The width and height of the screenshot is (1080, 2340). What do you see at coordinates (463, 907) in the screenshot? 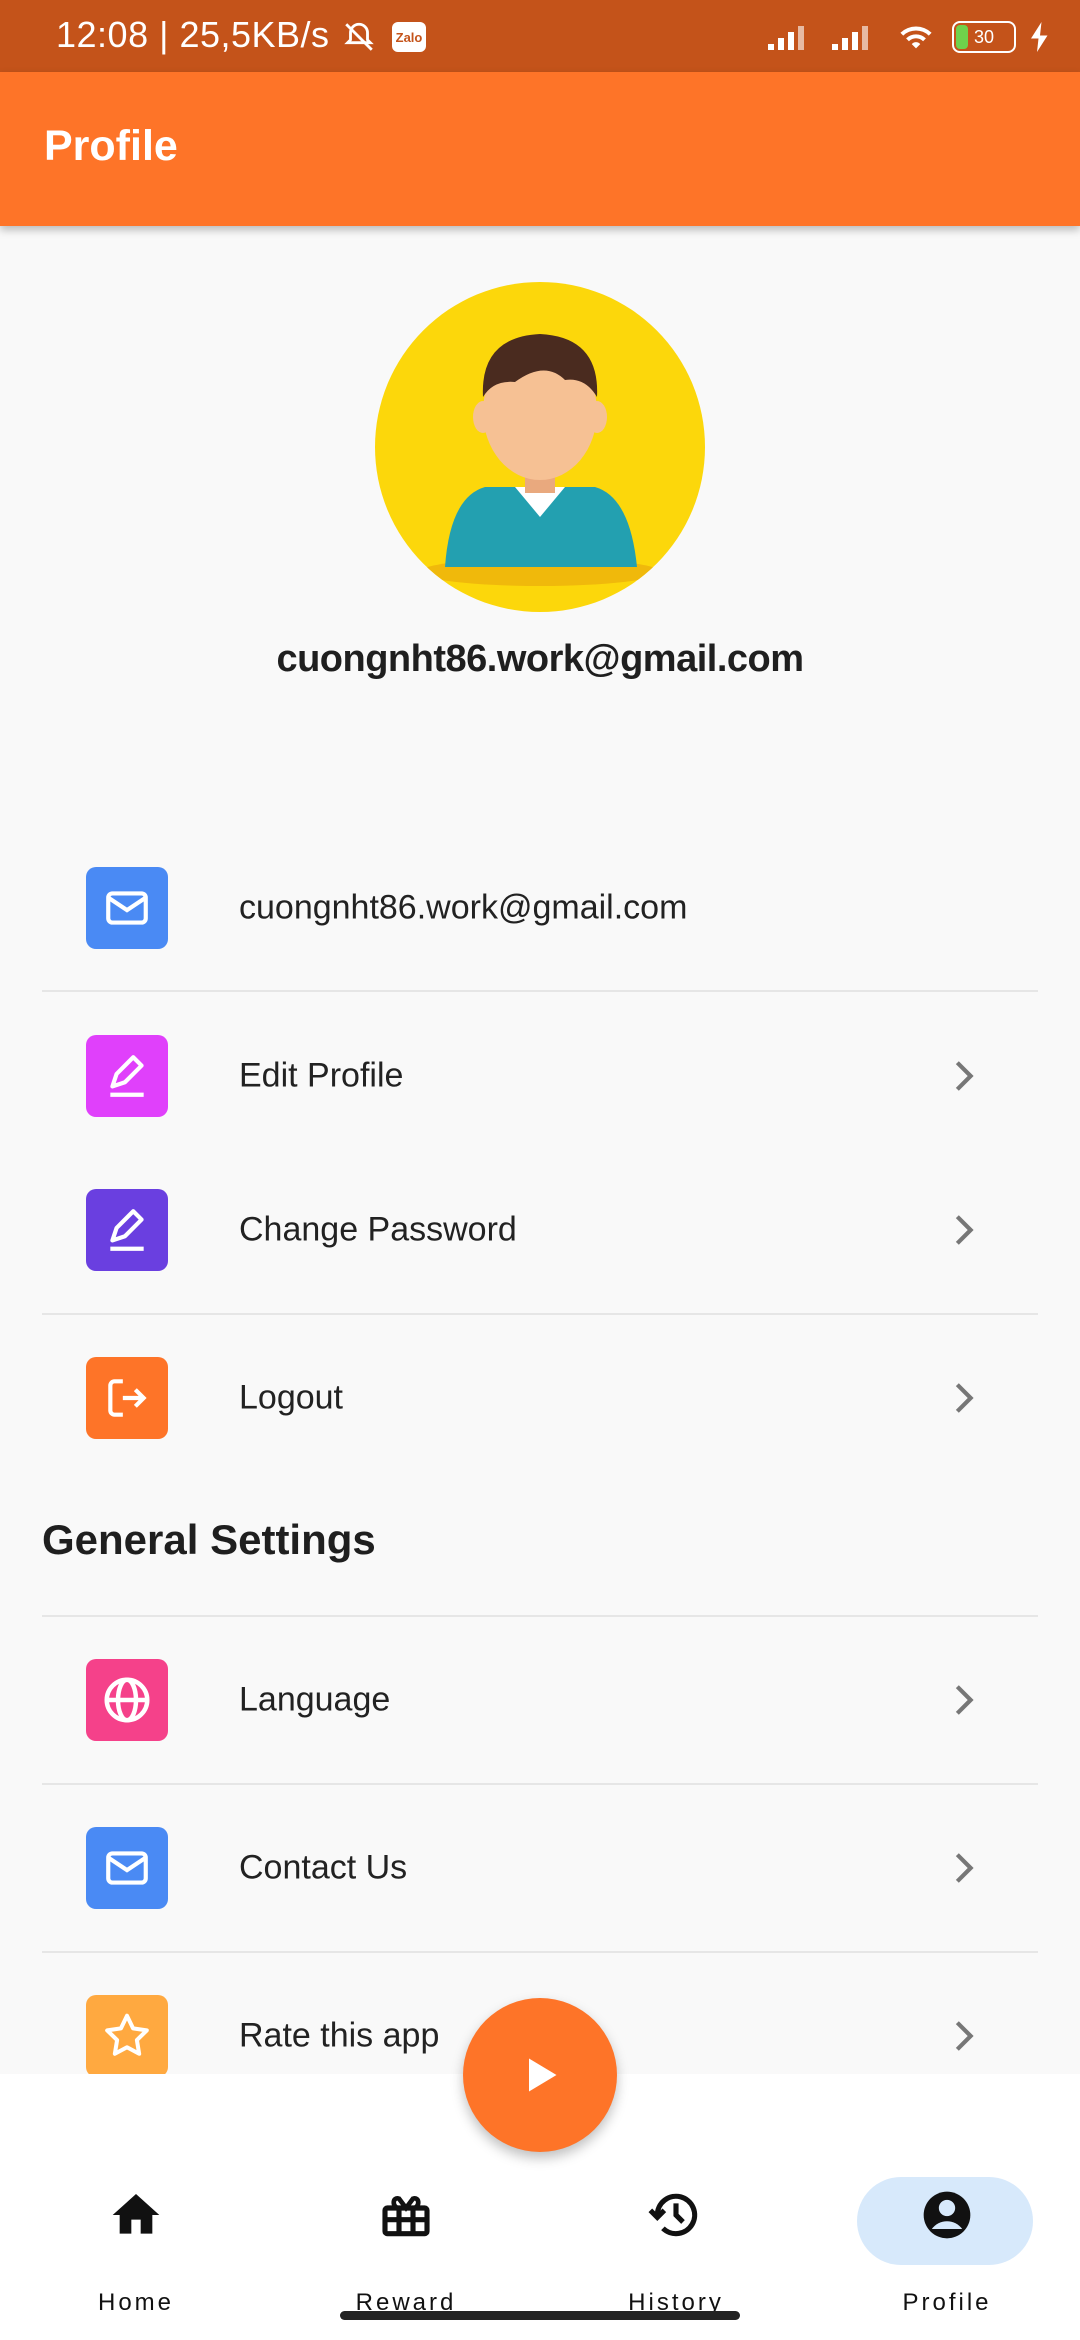
I see `email-label: cuongnht86.work@gmail.com` at bounding box center [463, 907].